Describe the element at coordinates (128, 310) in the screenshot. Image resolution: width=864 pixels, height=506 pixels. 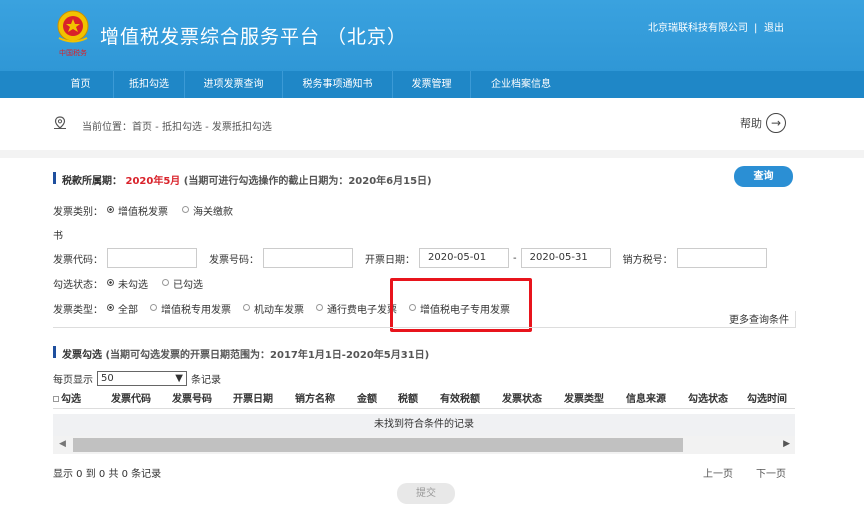
I see `radio-label: 全部` at that location.